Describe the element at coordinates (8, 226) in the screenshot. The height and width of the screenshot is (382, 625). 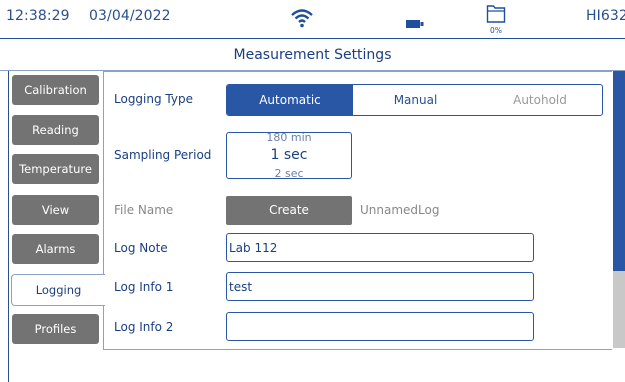
I see `left-frame-line` at that location.